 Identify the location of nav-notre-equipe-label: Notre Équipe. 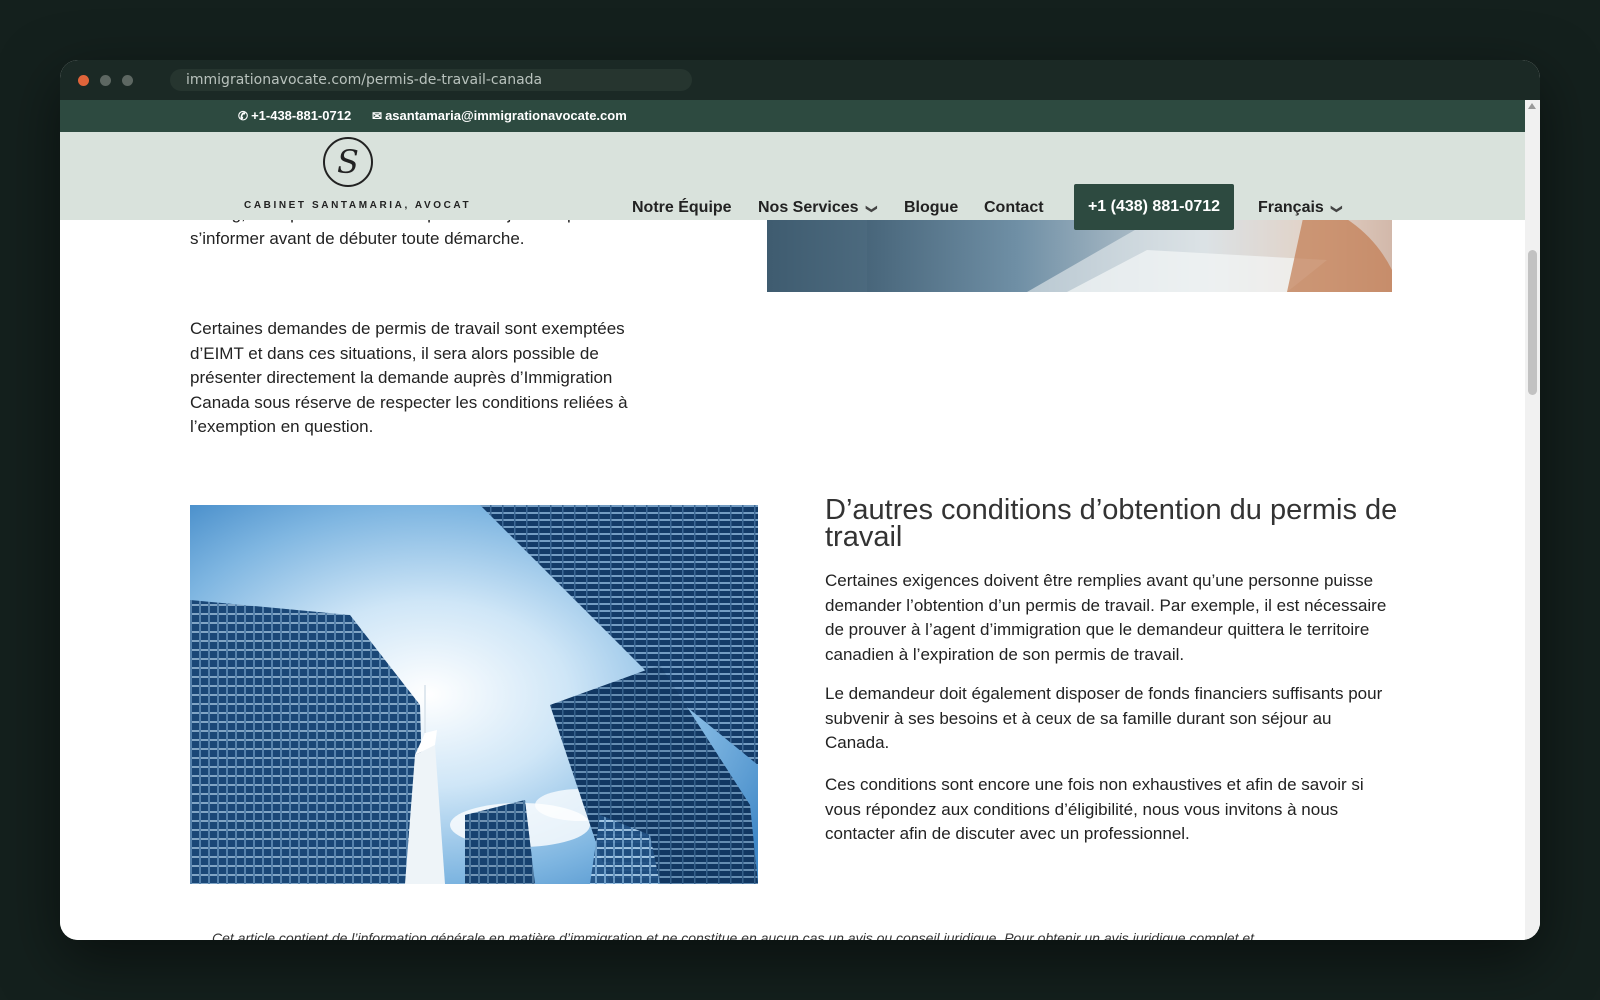
(682, 207).